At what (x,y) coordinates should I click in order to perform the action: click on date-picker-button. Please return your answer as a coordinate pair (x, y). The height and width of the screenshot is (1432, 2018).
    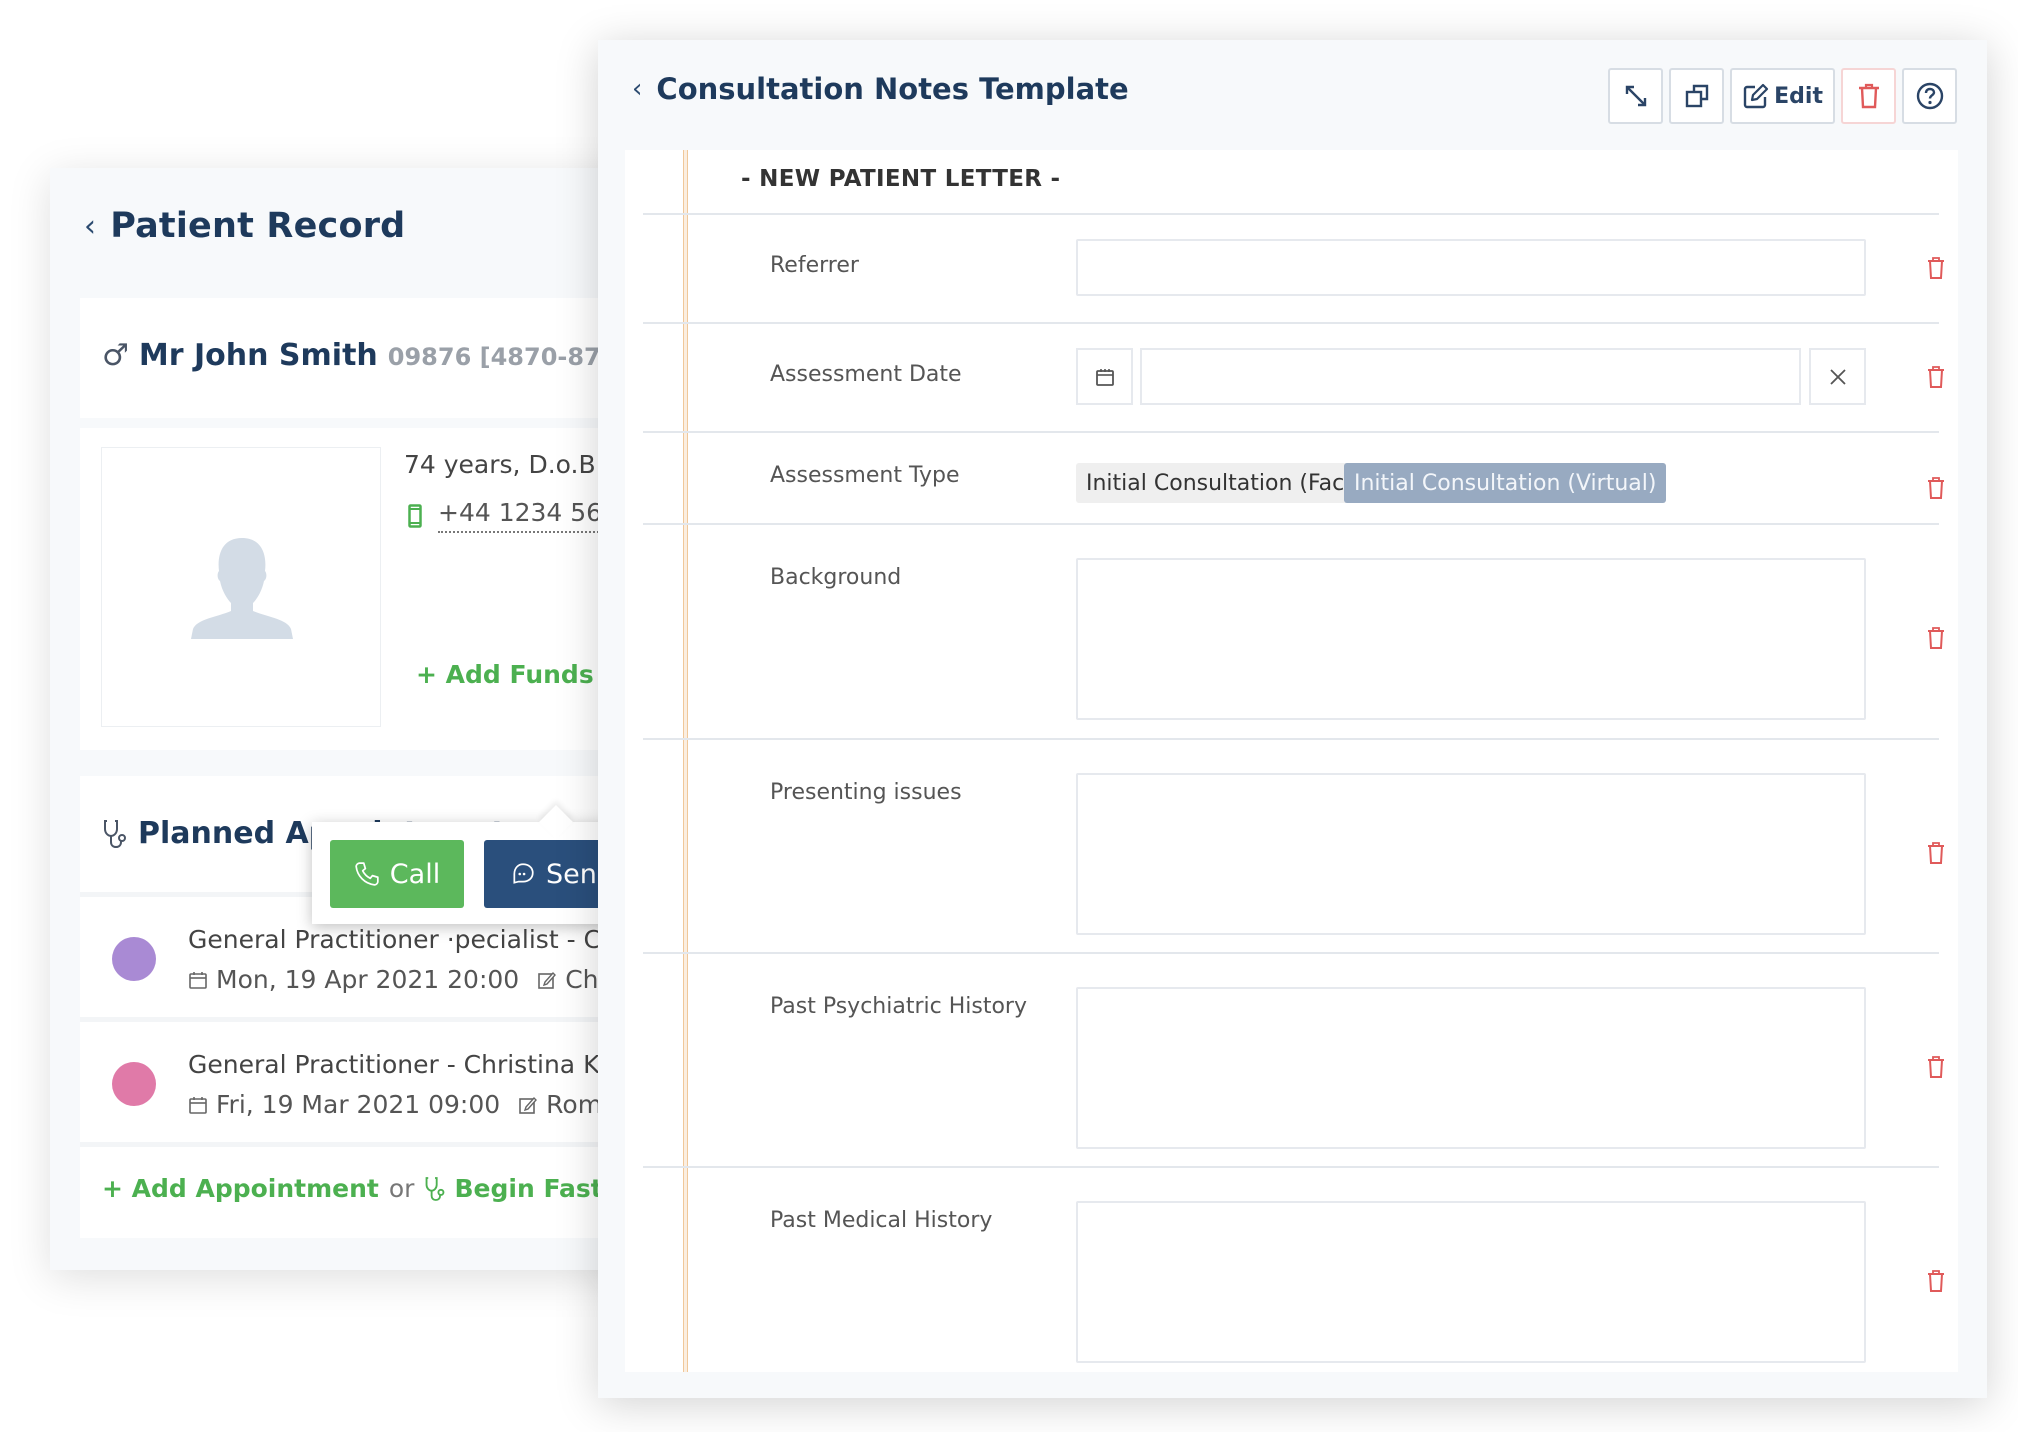
    Looking at the image, I should click on (1104, 376).